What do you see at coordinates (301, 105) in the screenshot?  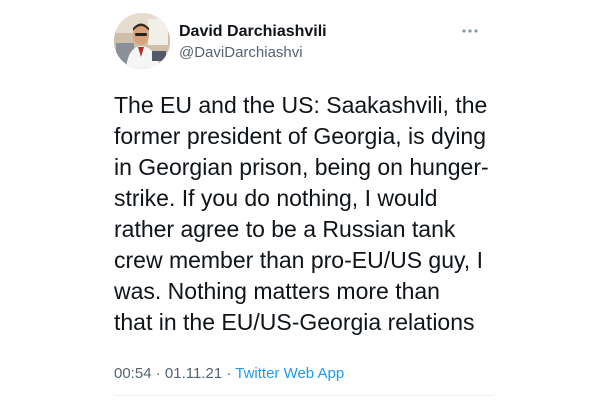 I see `tweet-line: The EU and the US: Saakashvili, the` at bounding box center [301, 105].